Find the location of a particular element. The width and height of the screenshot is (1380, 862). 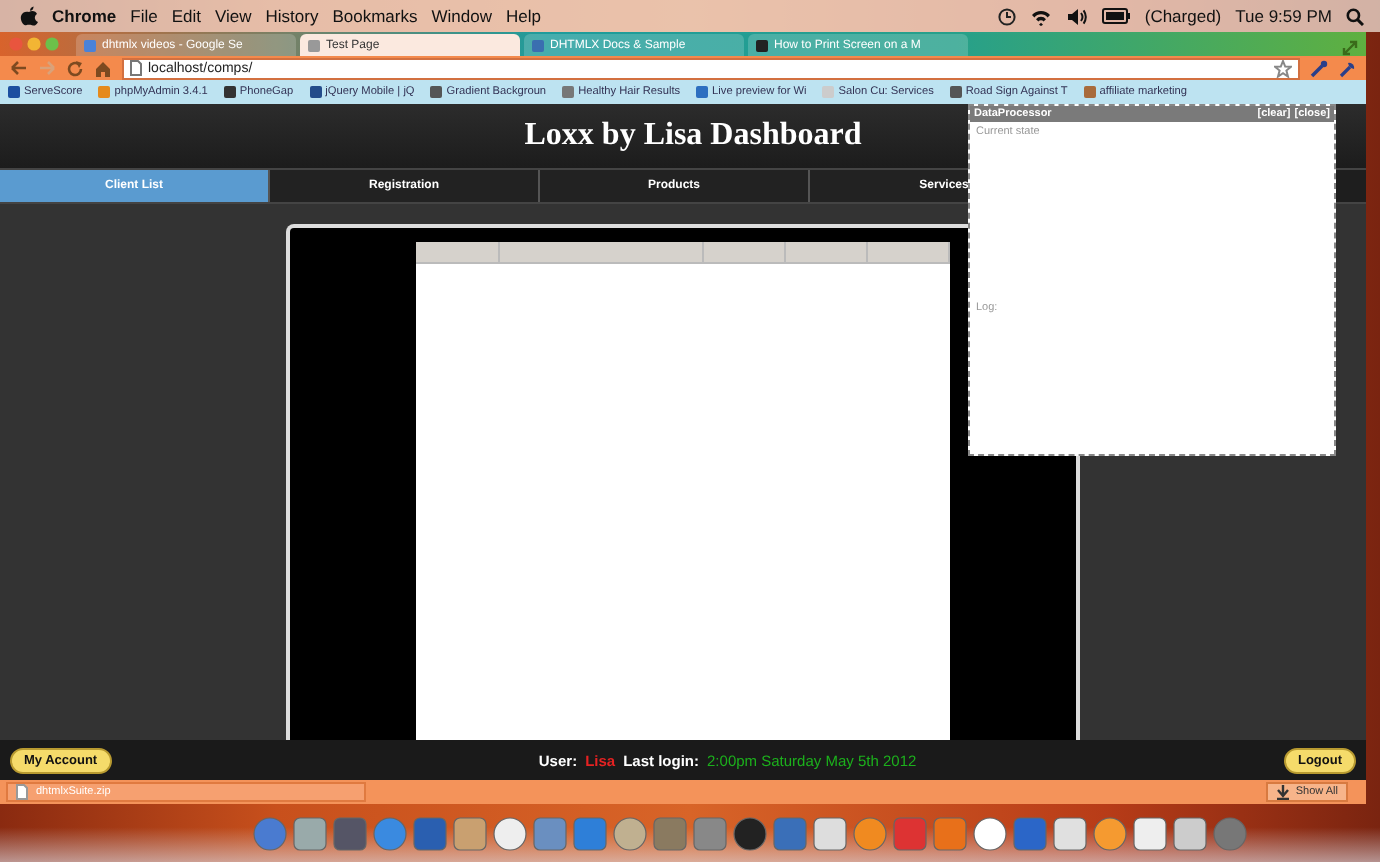

battery-status: (Charged) is located at coordinates (1183, 16).